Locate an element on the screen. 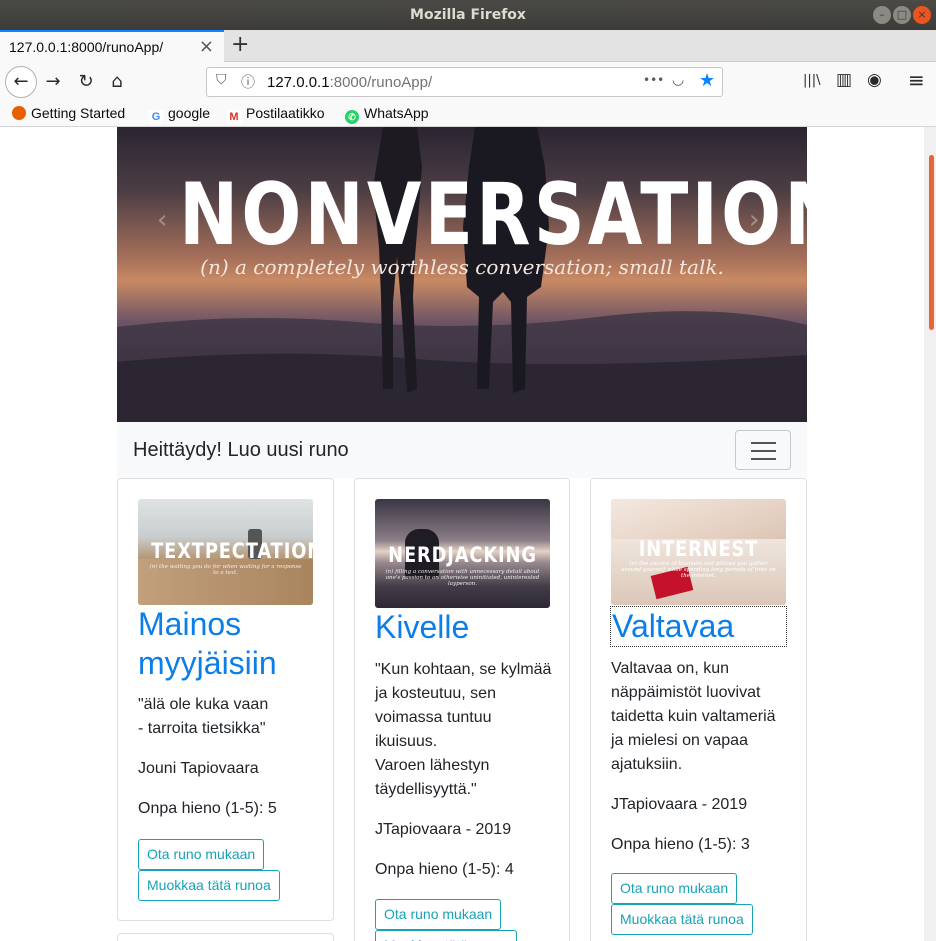 Image resolution: width=936 pixels, height=941 pixels. account-icon: ◉ is located at coordinates (874, 80).